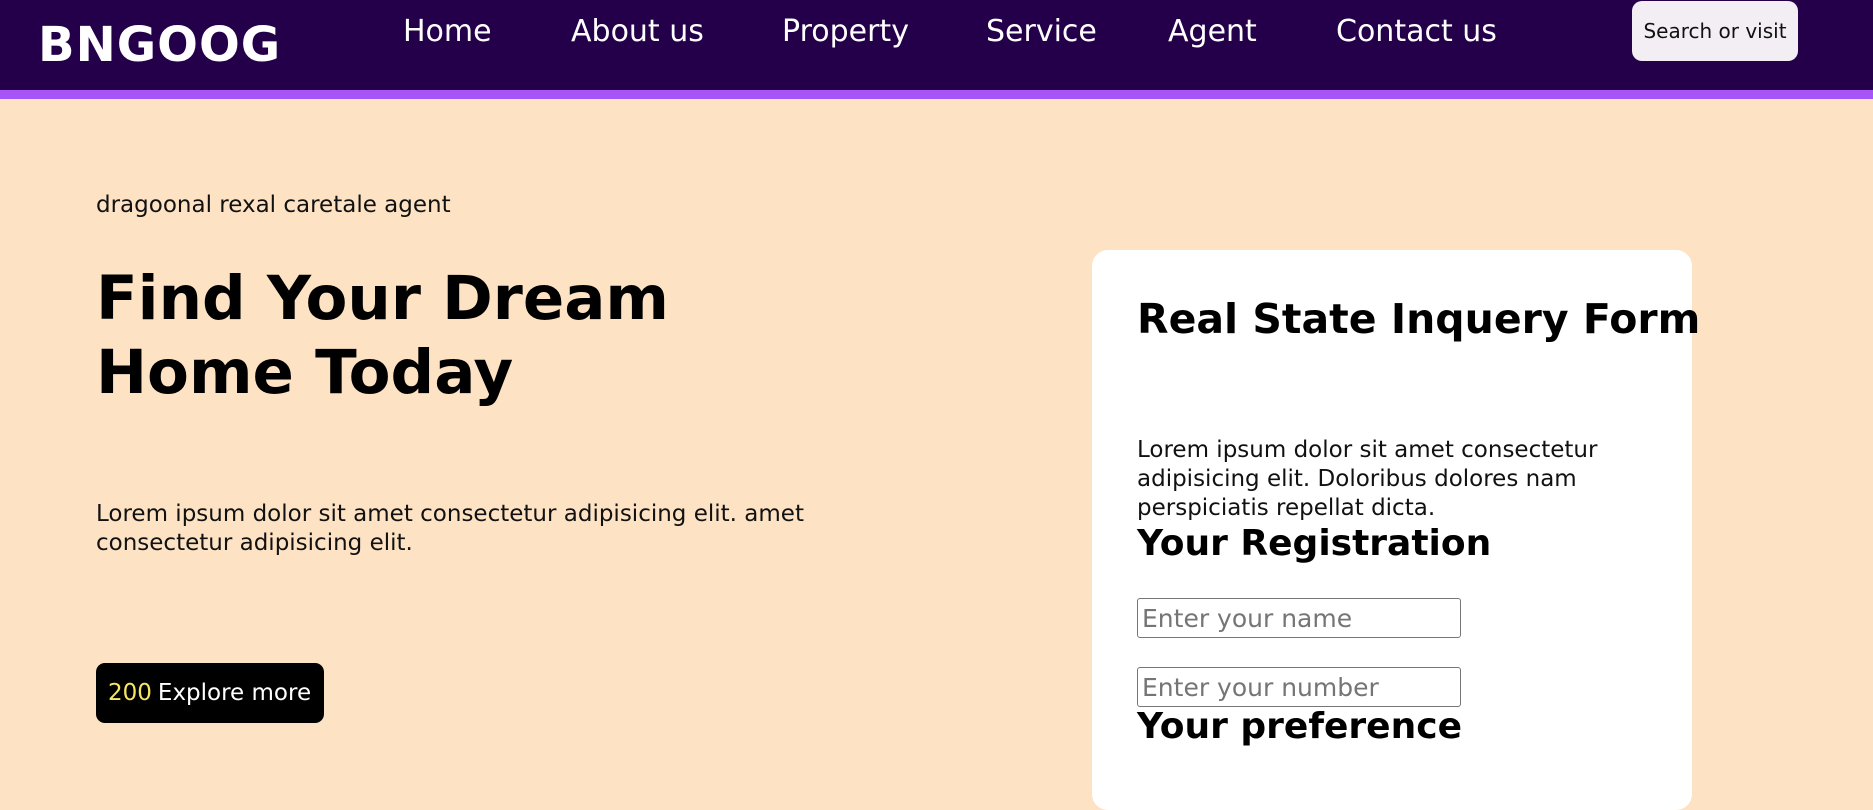  What do you see at coordinates (273, 205) in the screenshot?
I see `hero-tagline: dragoonal rexal caretale agent` at bounding box center [273, 205].